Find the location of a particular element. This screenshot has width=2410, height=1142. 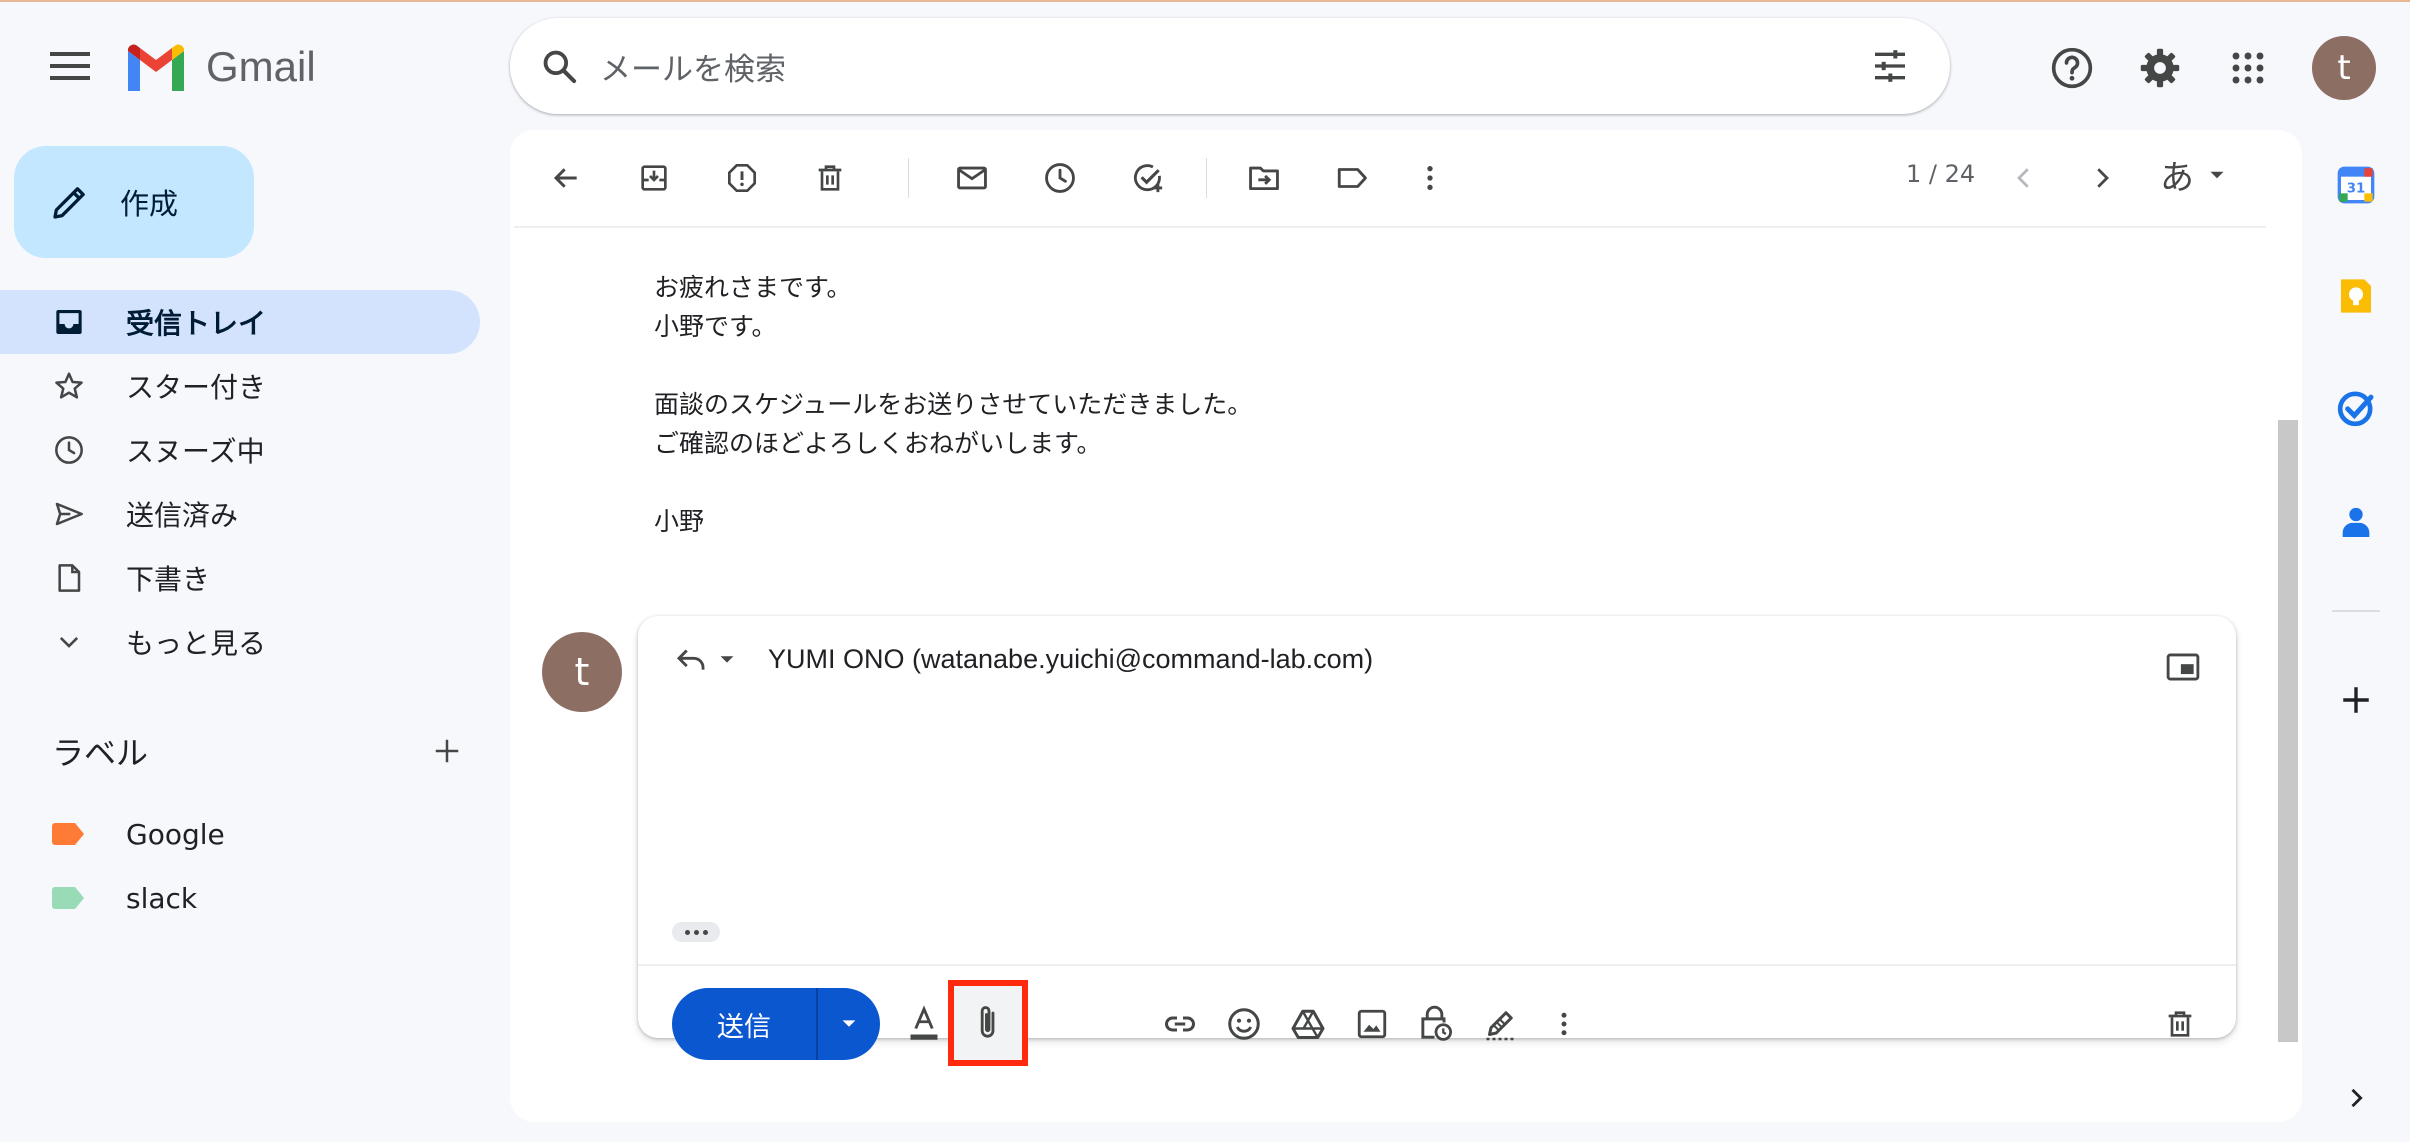

main-menu-button is located at coordinates (70, 66).